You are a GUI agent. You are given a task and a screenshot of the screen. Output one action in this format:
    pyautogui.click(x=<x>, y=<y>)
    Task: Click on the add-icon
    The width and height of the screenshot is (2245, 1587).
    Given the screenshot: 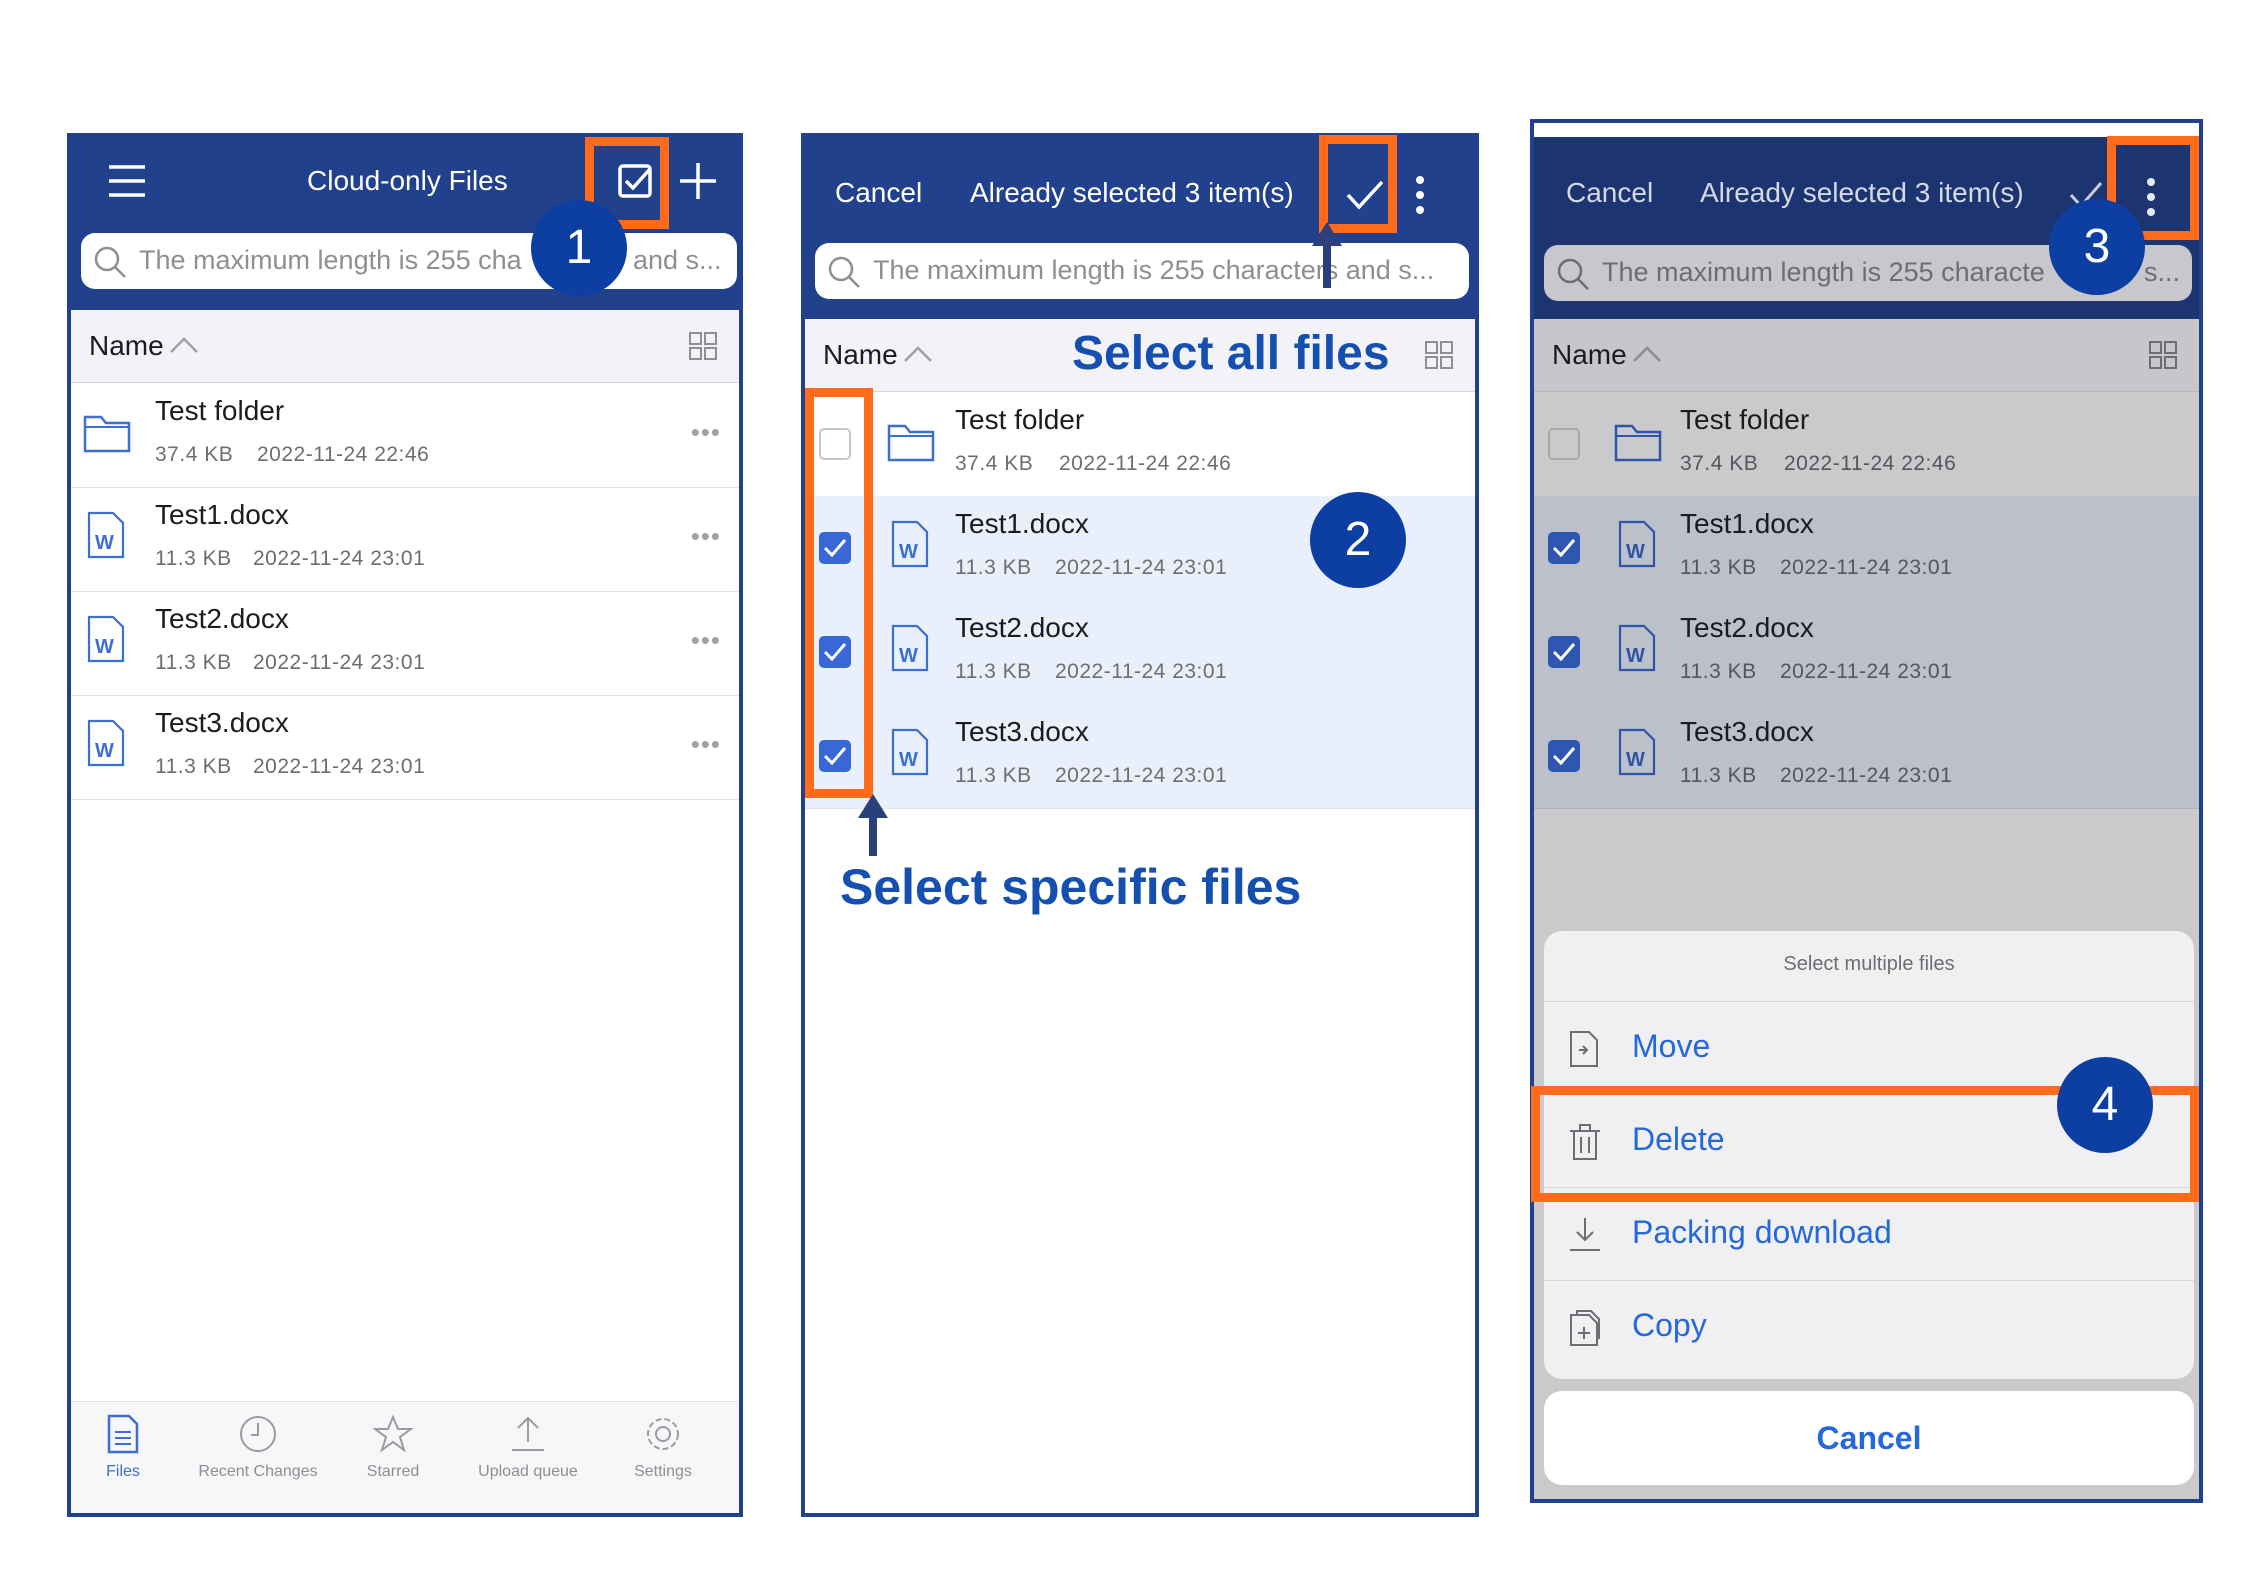 What is the action you would take?
    pyautogui.click(x=698, y=181)
    